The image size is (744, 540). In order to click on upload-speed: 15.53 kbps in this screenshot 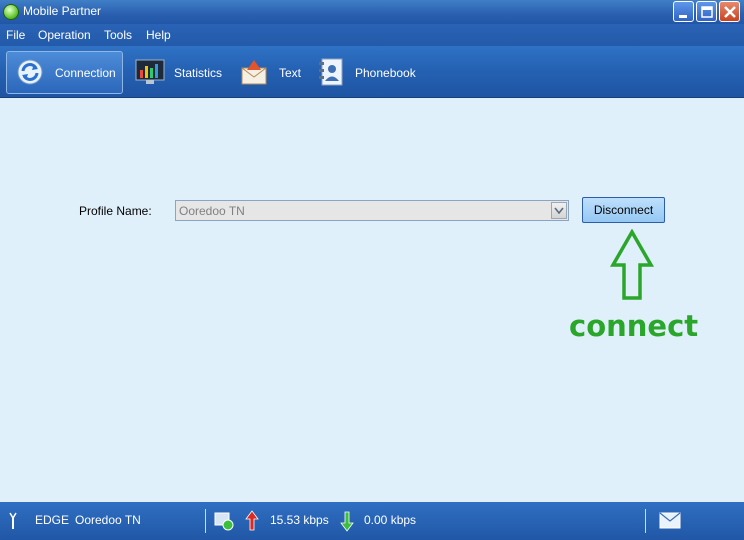, I will do `click(299, 520)`.